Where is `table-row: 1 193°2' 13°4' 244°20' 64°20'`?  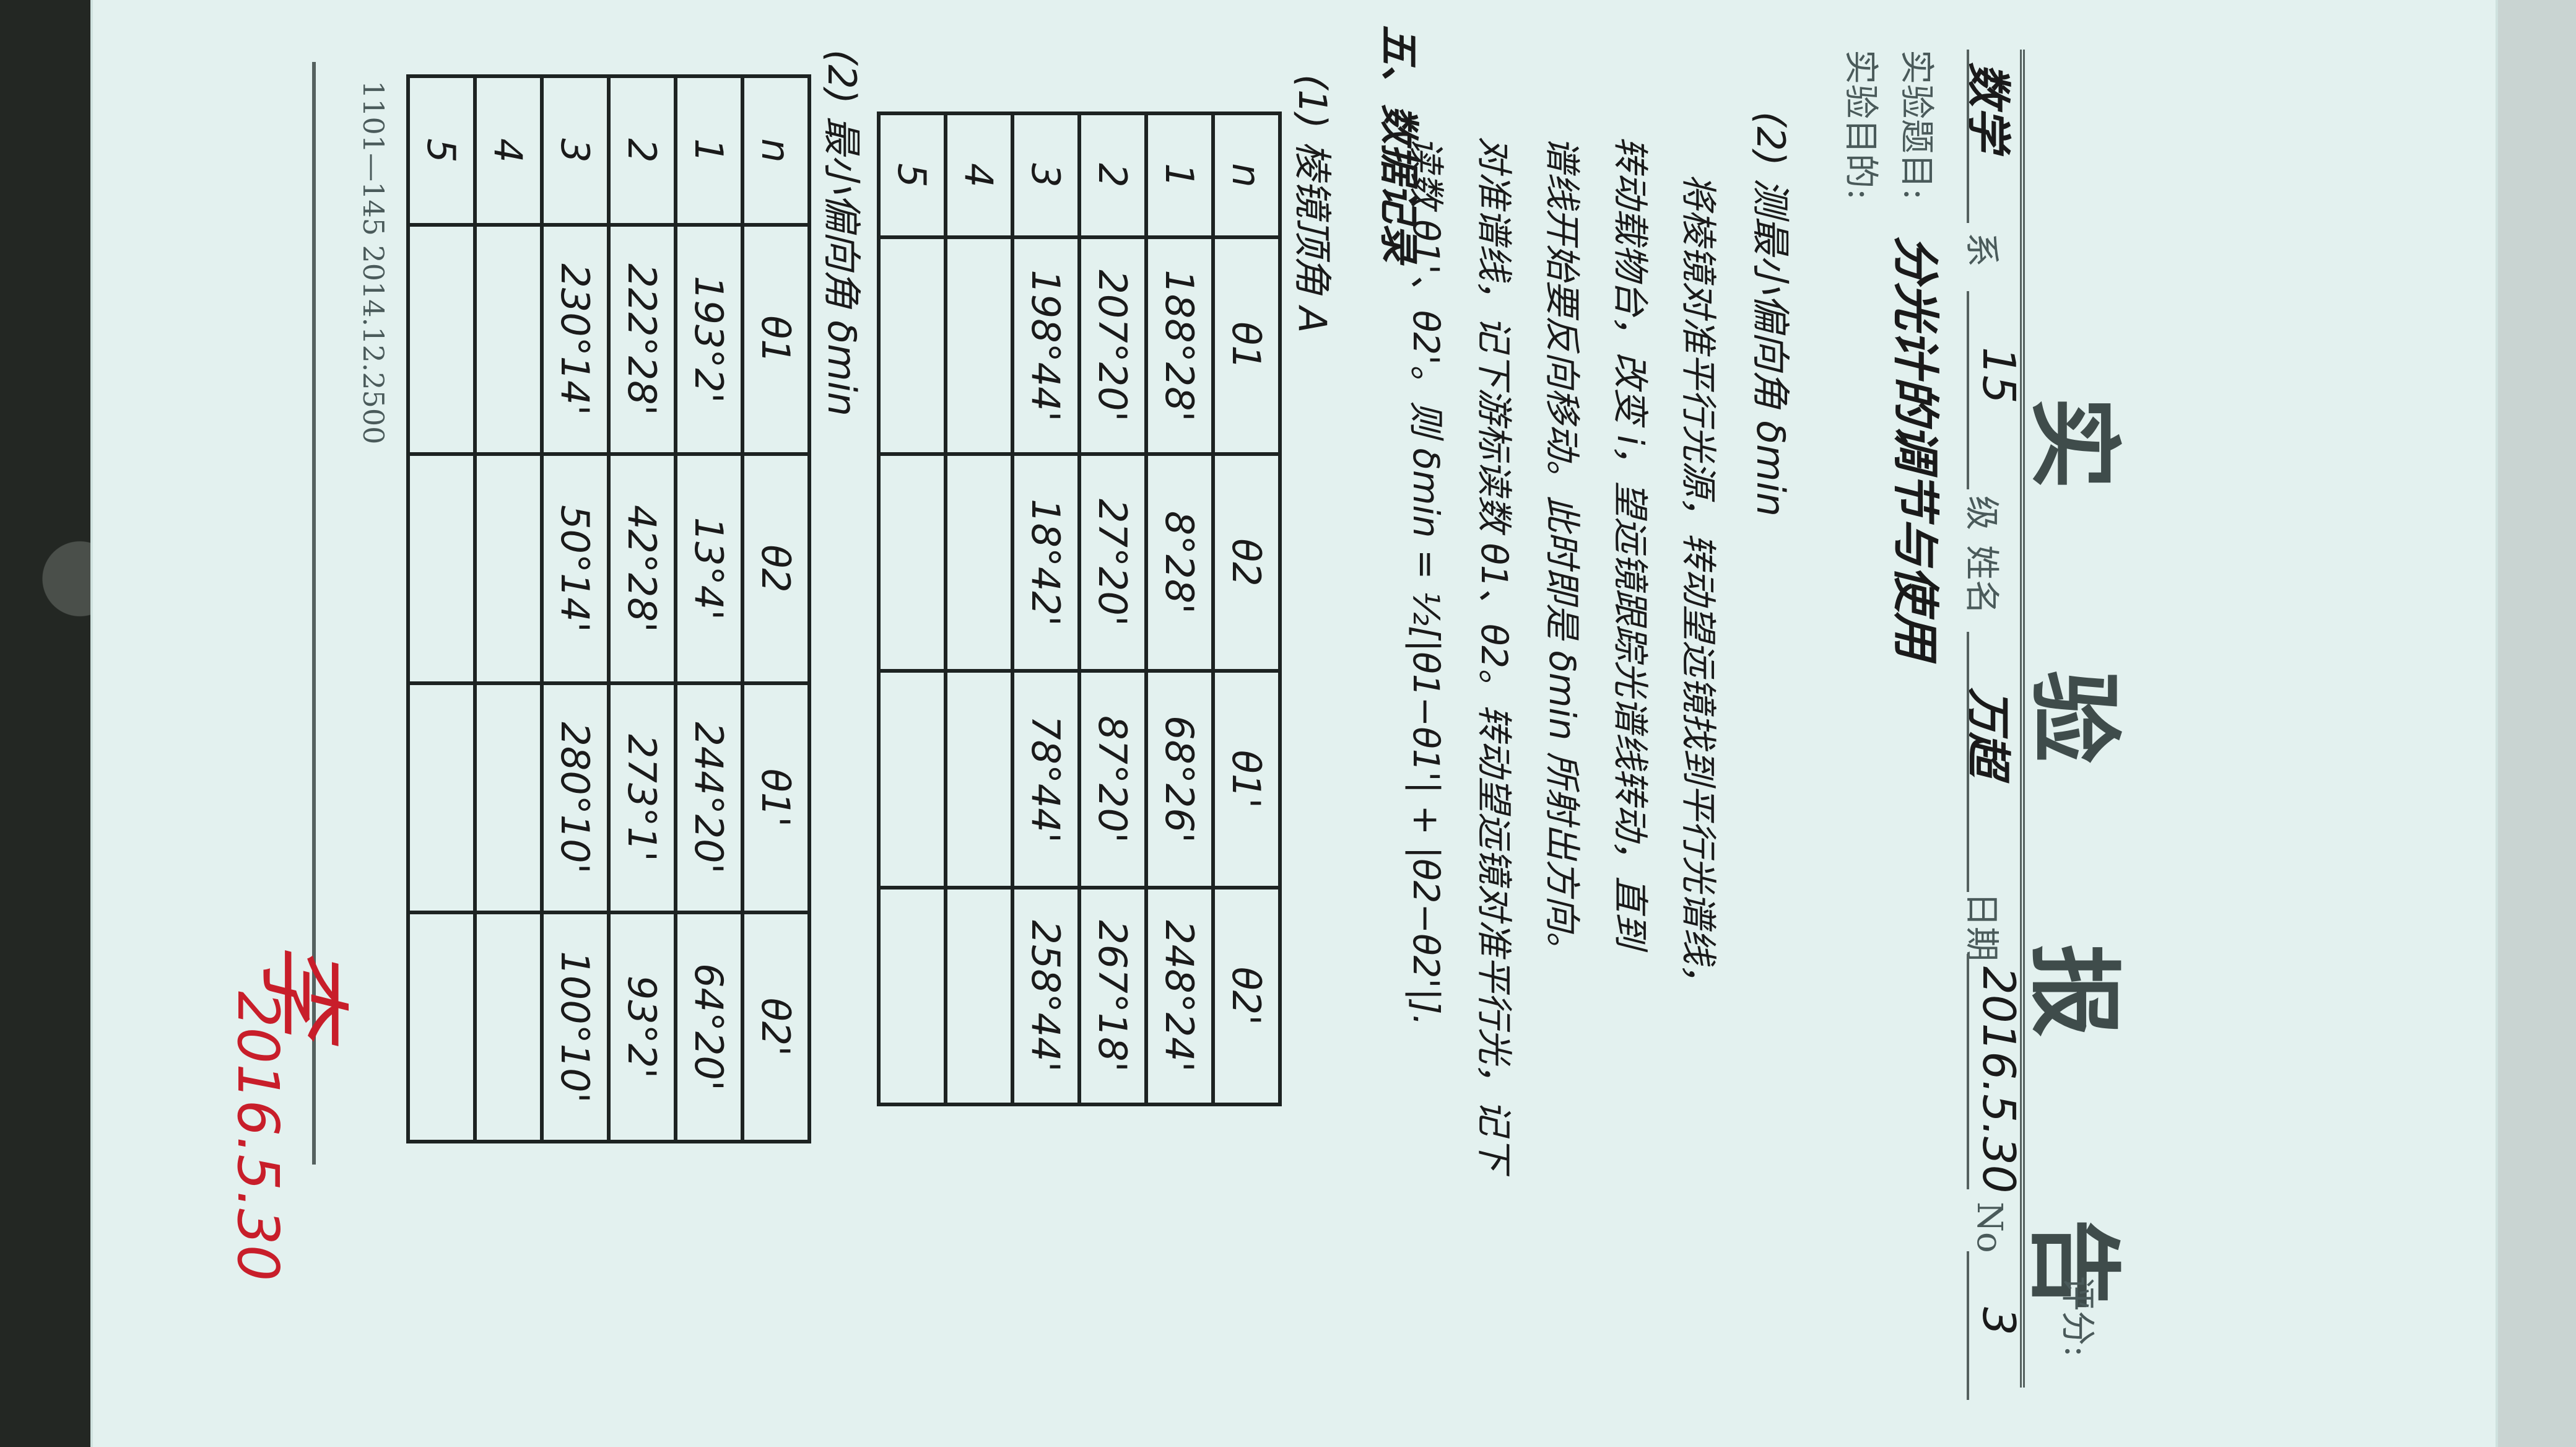
table-row: 1 193°2' 13°4' 244°20' 64°20' is located at coordinates (709, 609).